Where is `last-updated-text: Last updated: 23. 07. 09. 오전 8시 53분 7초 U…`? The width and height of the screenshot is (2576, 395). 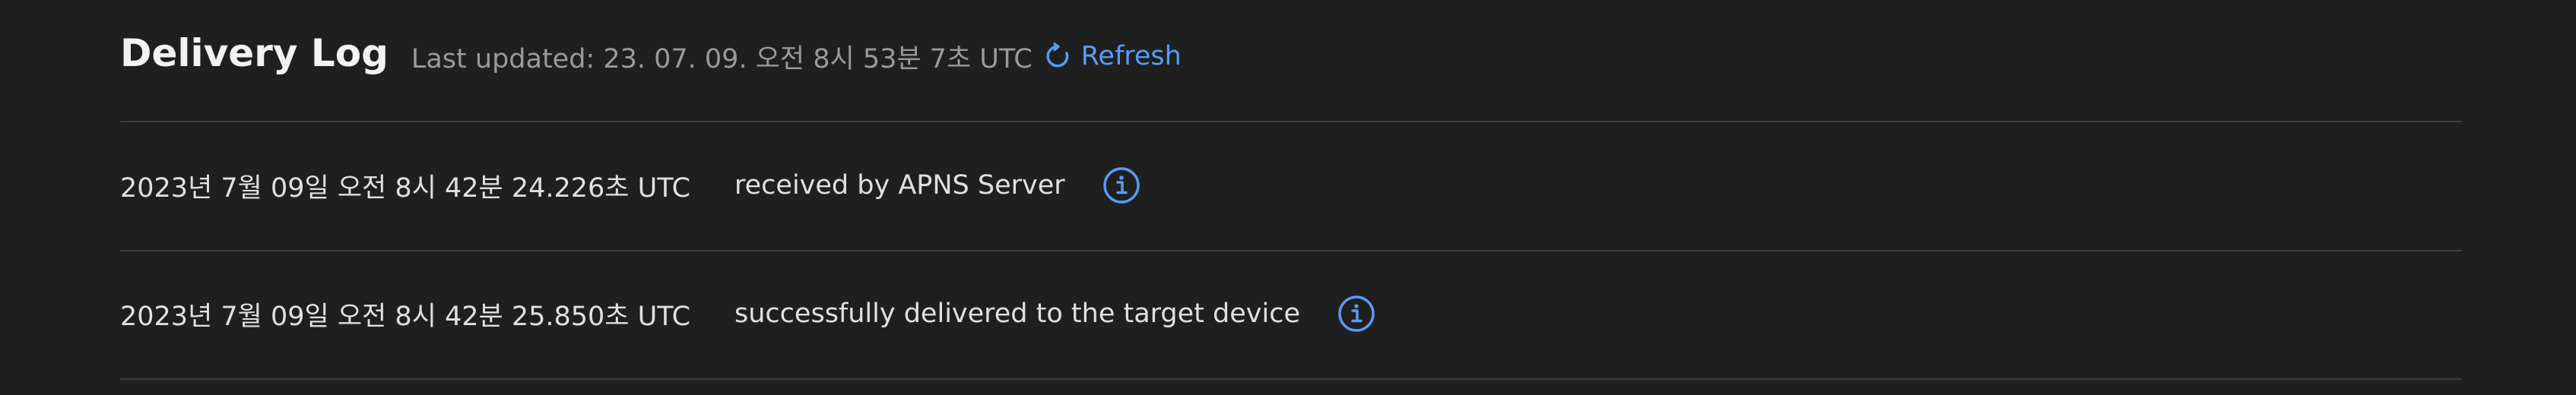
last-updated-text: Last updated: 23. 07. 09. 오전 8시 53분 7초 U… is located at coordinates (722, 58).